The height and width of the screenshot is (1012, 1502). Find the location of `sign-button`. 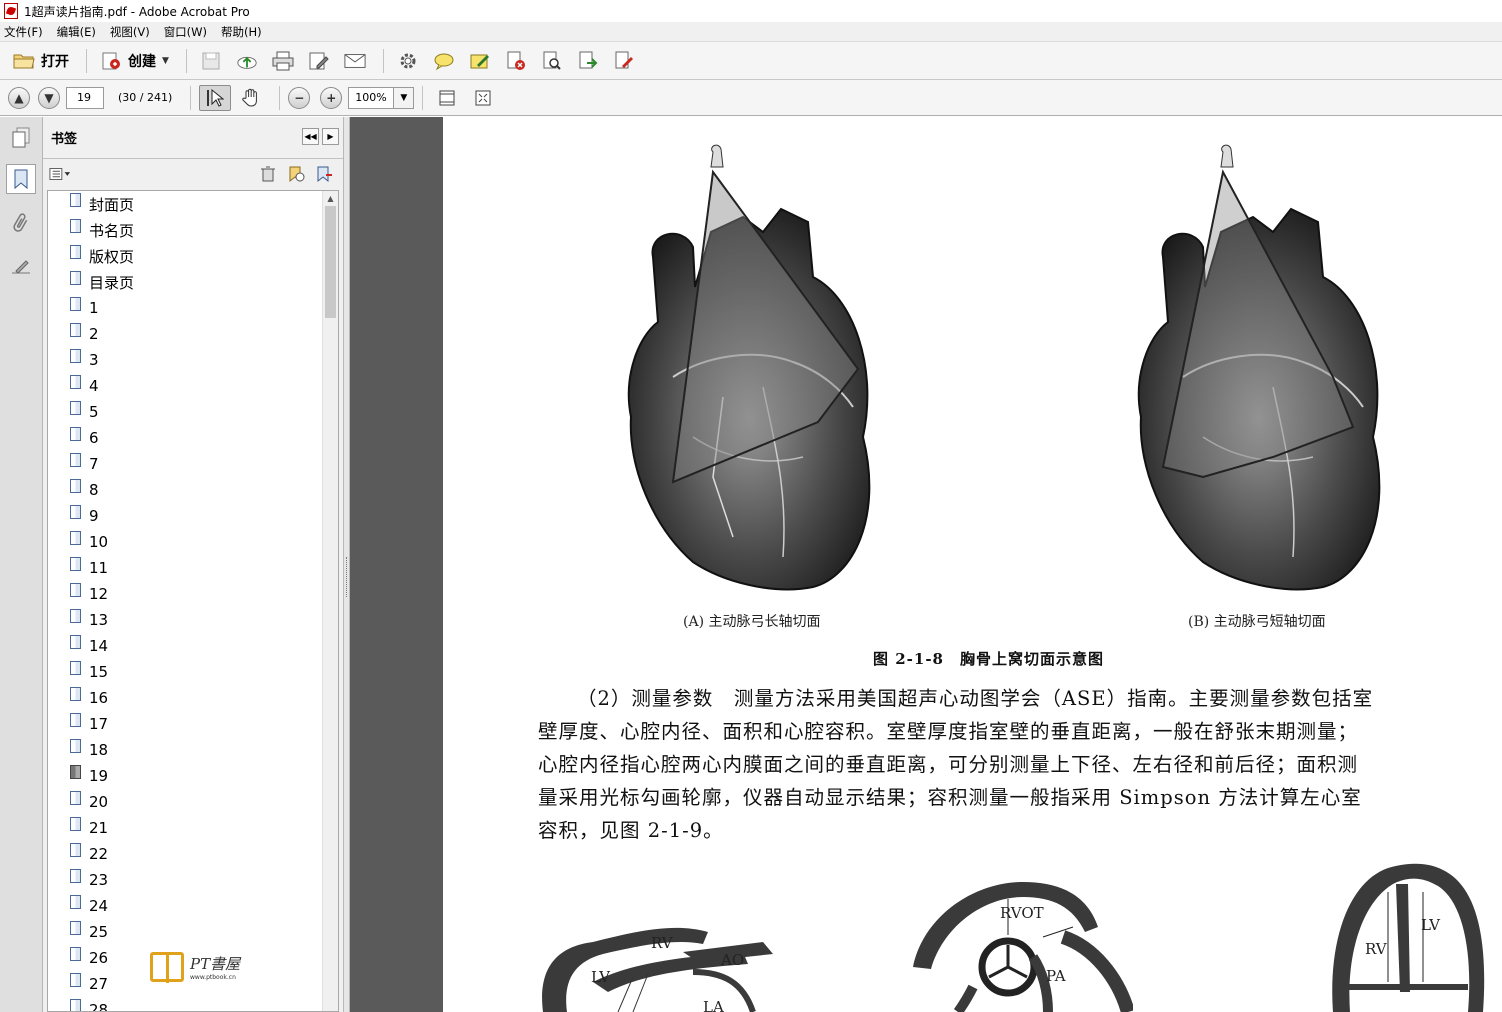

sign-button is located at coordinates (480, 61).